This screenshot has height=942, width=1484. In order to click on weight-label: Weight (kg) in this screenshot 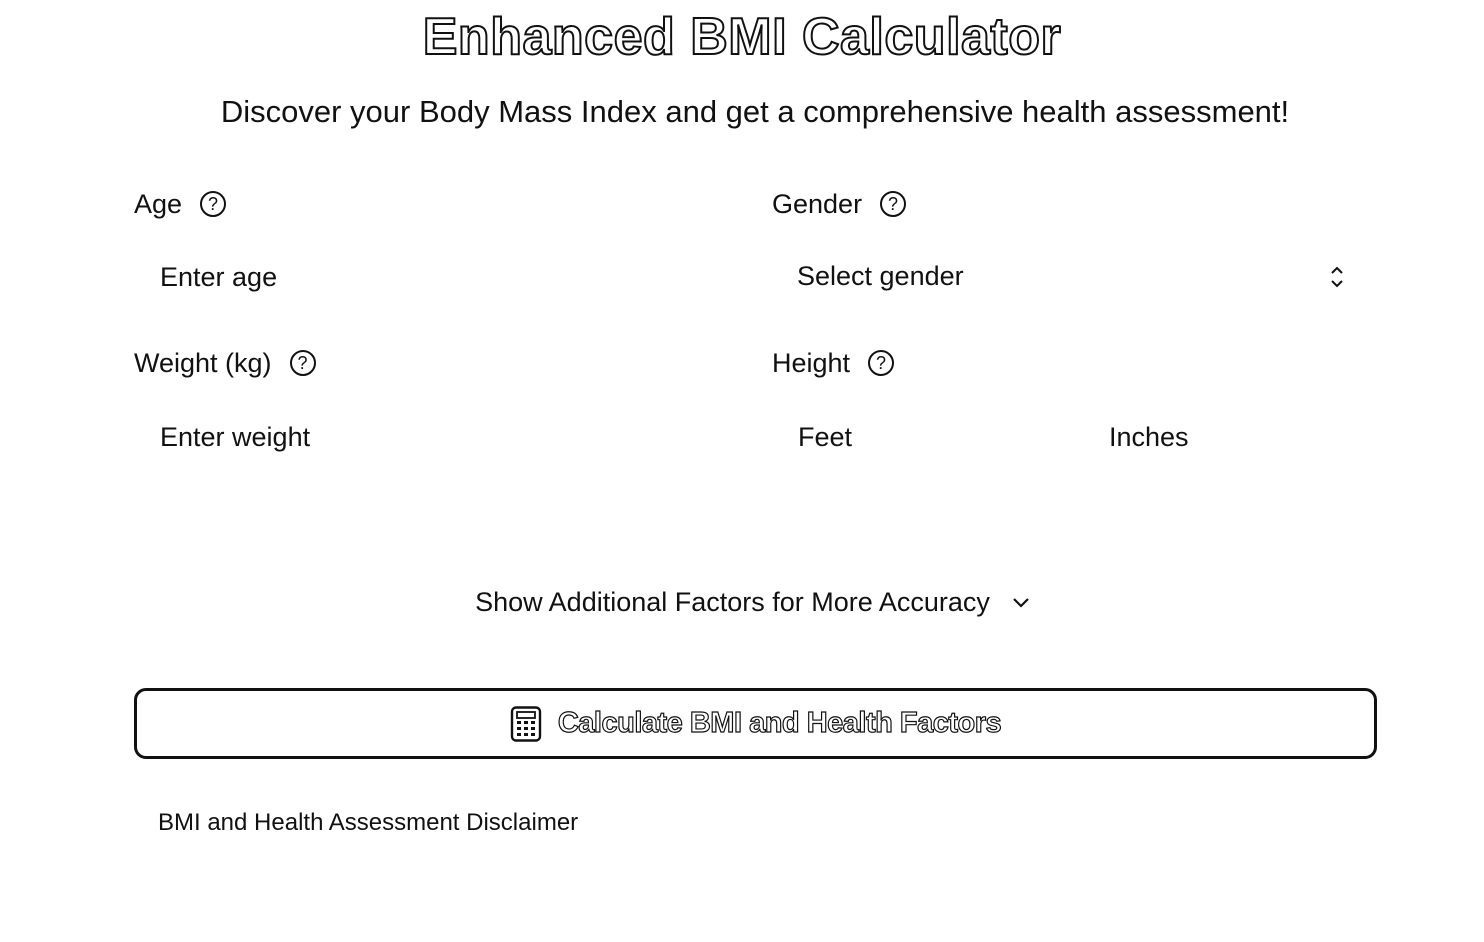, I will do `click(203, 363)`.